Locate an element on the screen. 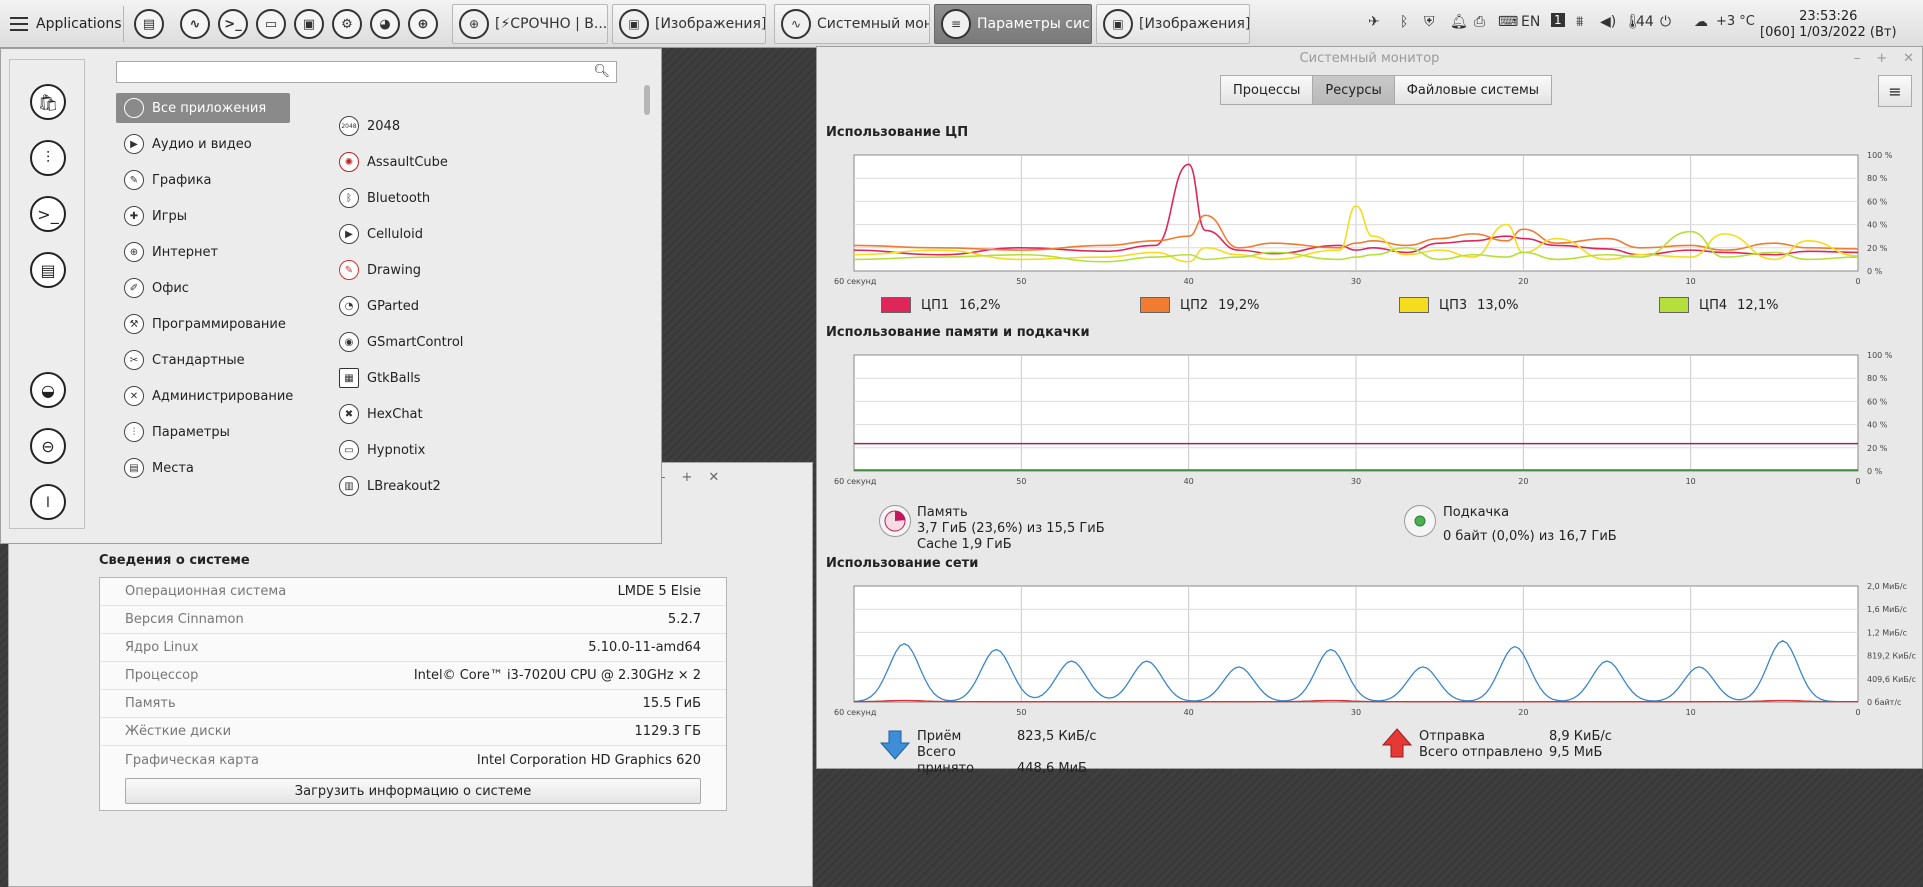 The image size is (1923, 887). category-preferences: ⫶ Параметры is located at coordinates (203, 432).